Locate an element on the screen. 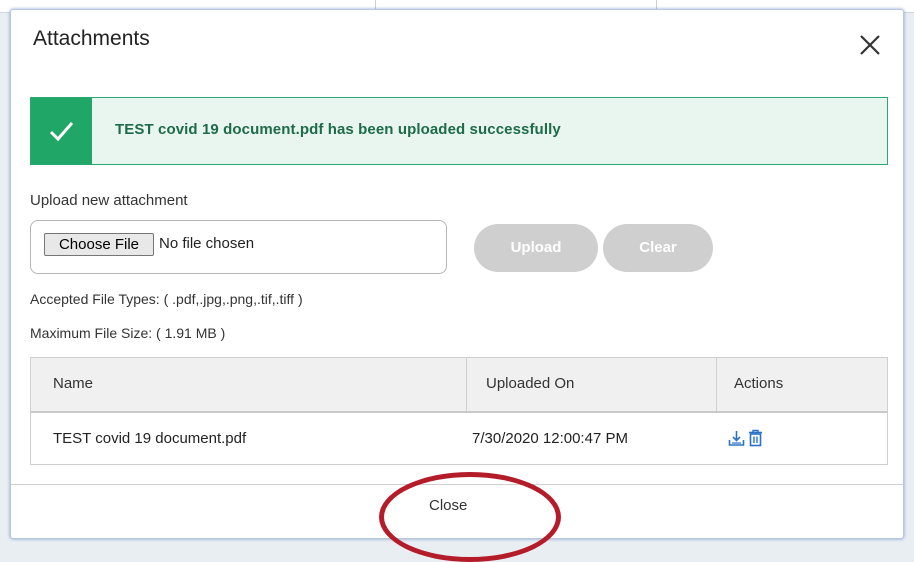  row-file-name: TEST covid 19 document.pdf is located at coordinates (150, 438).